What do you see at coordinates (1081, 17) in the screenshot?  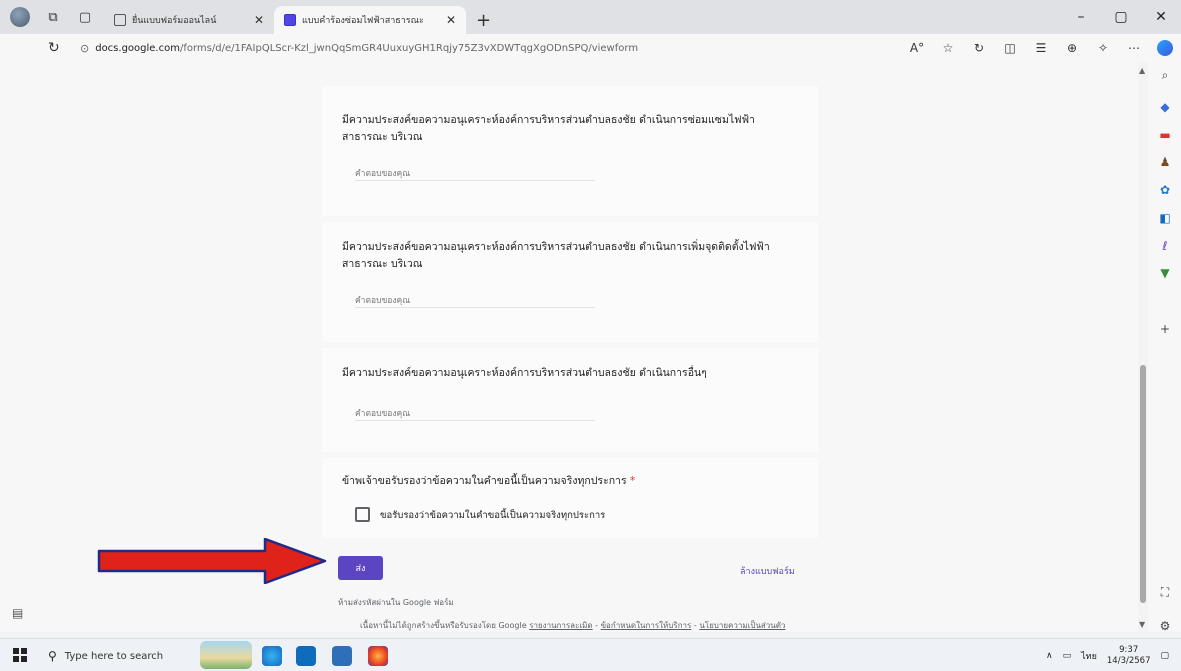 I see `minimize-button: –` at bounding box center [1081, 17].